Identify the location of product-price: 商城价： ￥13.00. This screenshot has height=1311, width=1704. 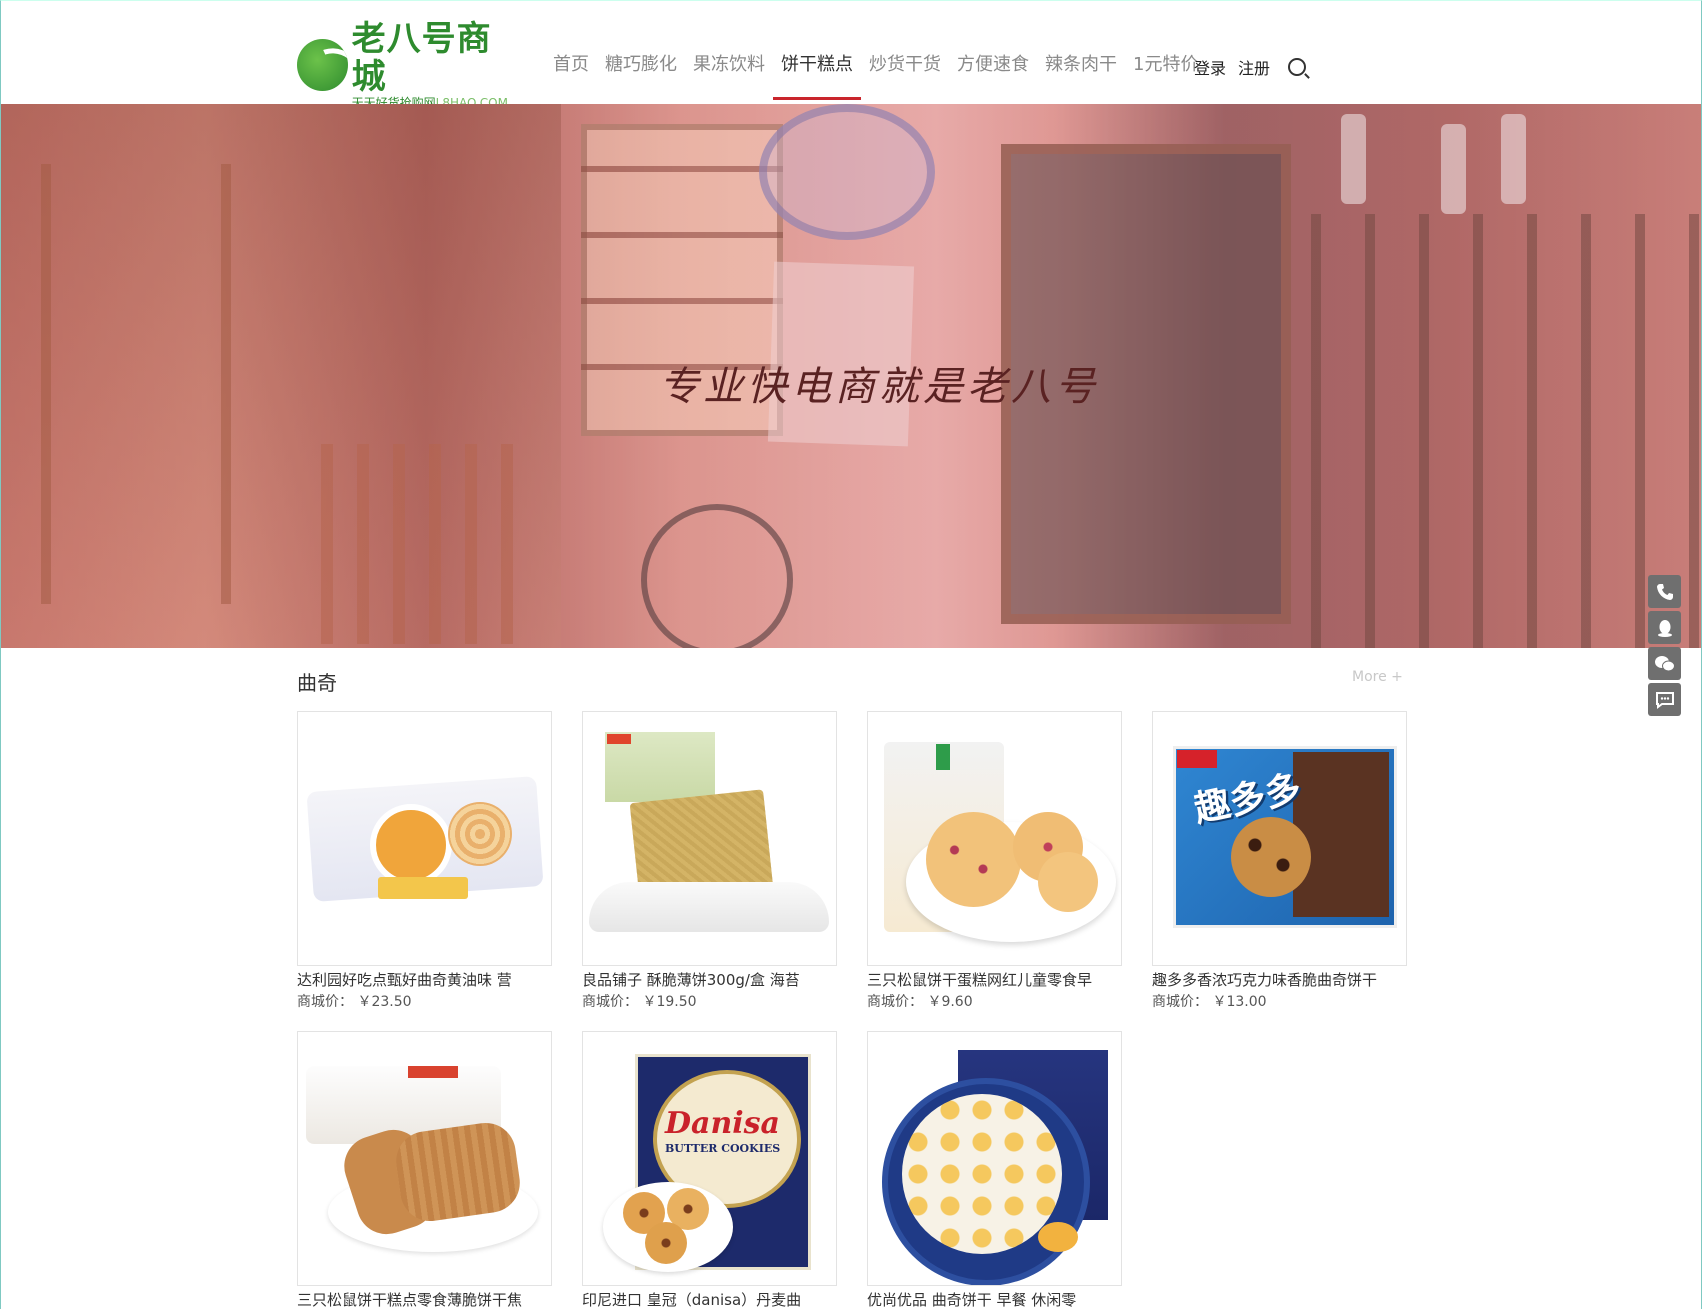
(1209, 1002).